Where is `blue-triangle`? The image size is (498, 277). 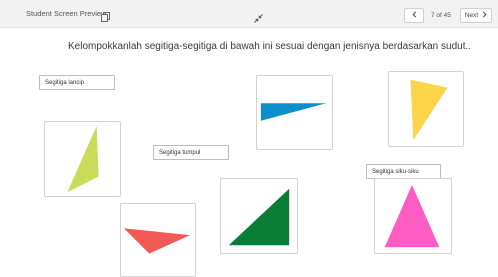 blue-triangle is located at coordinates (293, 112).